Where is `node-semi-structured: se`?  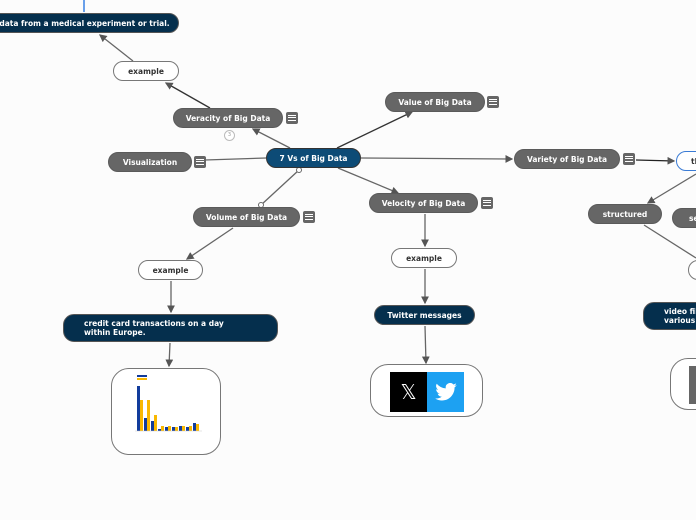 node-semi-structured: se is located at coordinates (684, 218).